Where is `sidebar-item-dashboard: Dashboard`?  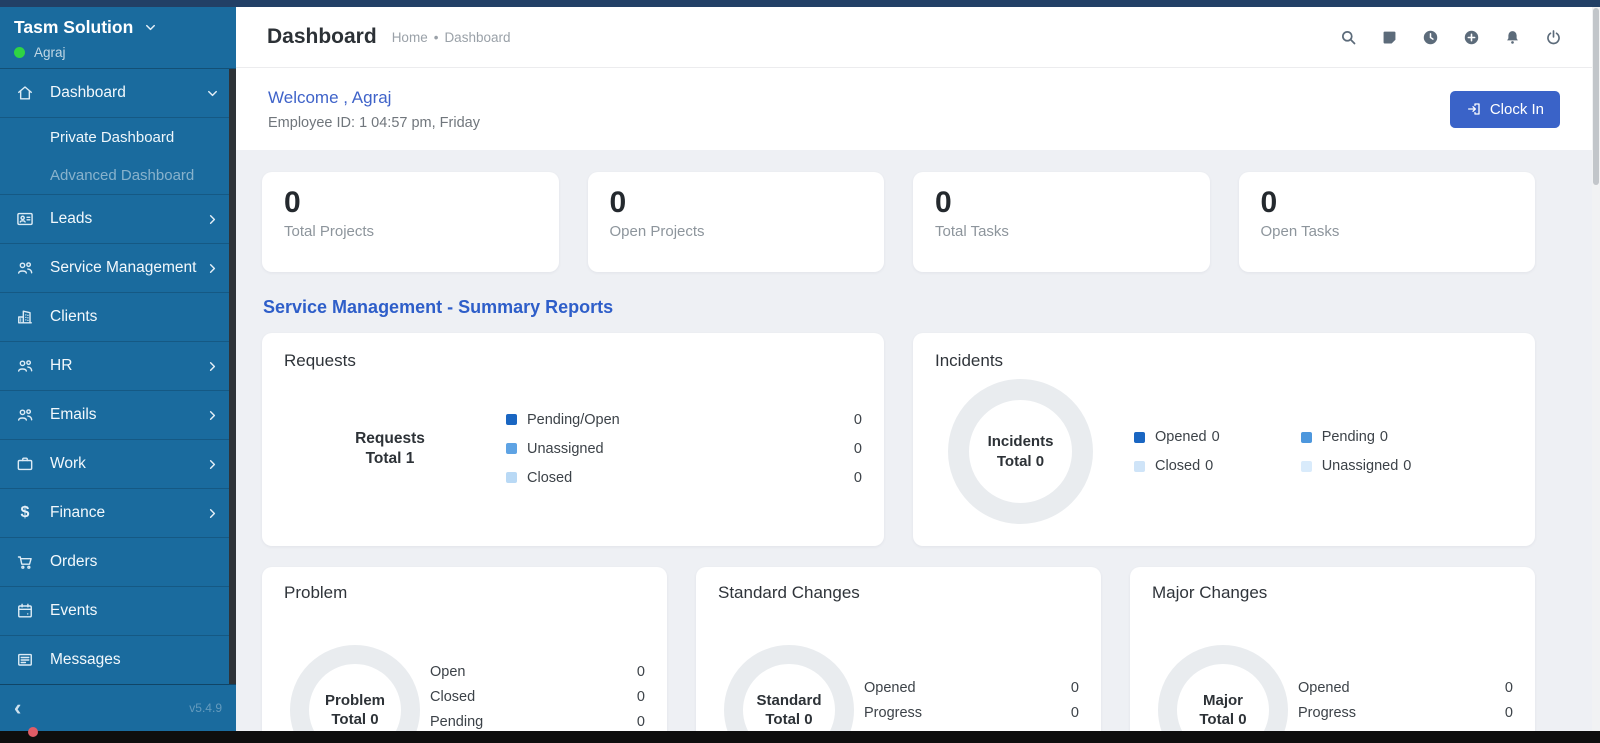
sidebar-item-dashboard: Dashboard is located at coordinates (118, 93).